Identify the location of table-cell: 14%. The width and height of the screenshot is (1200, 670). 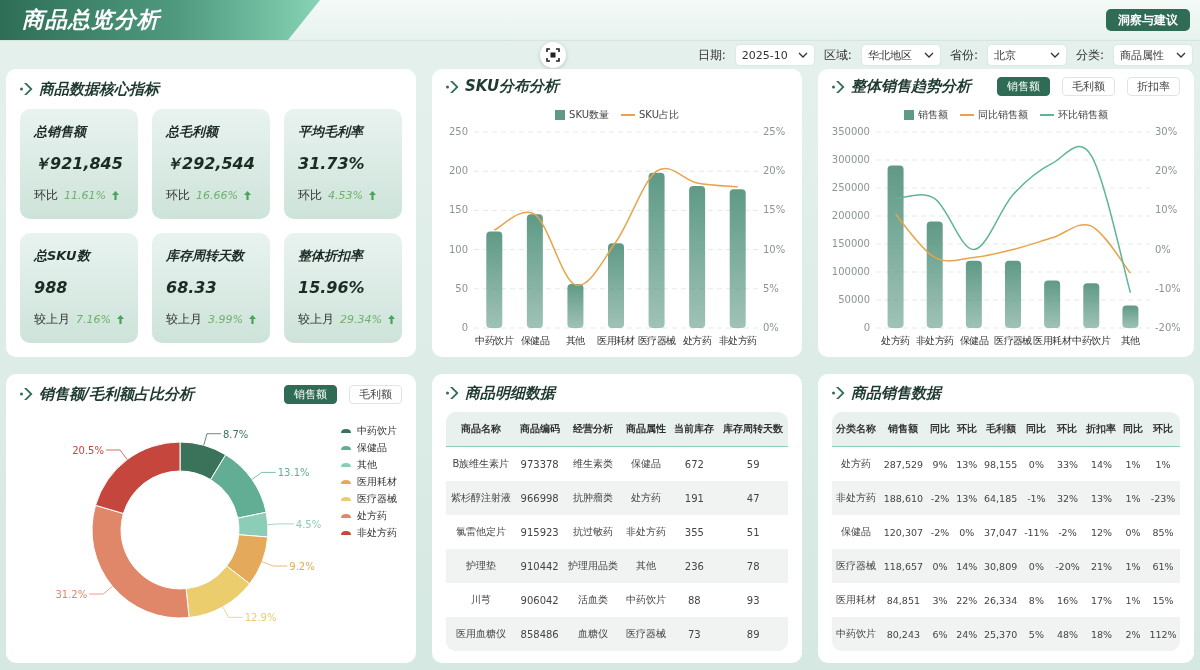
(1101, 464).